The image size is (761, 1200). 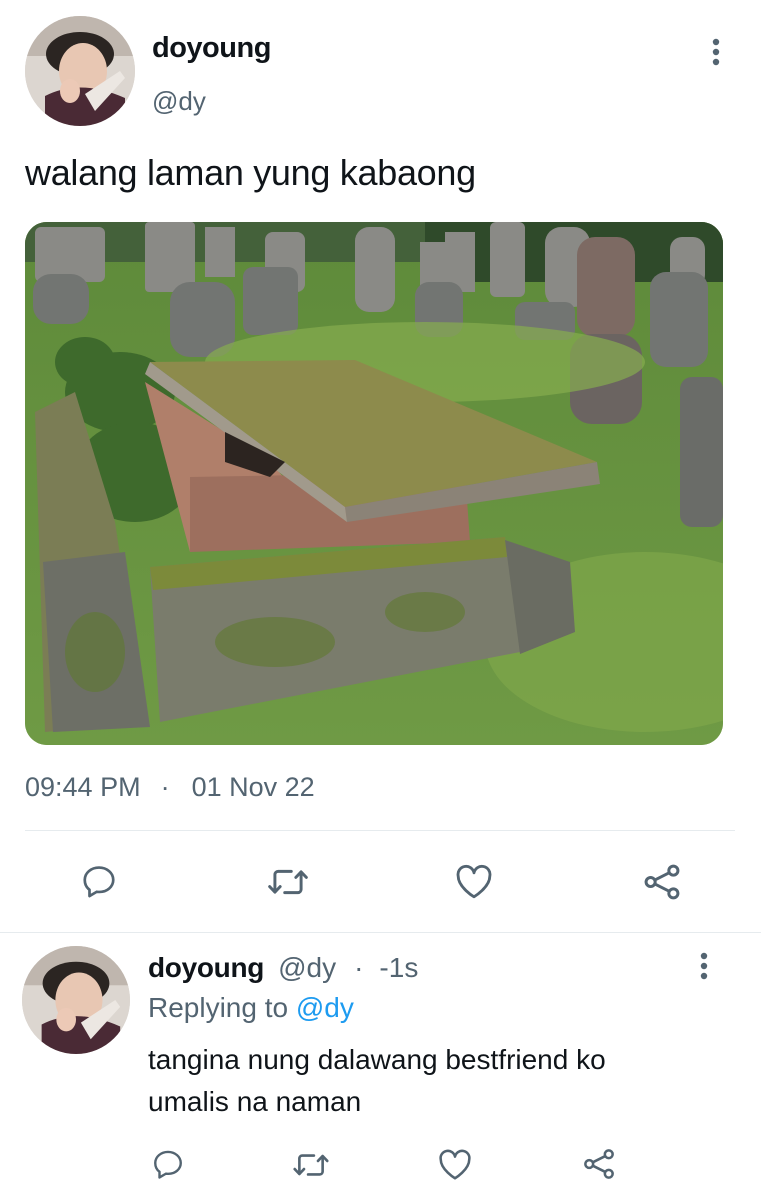 I want to click on reply-timestamp: -1s, so click(x=398, y=968).